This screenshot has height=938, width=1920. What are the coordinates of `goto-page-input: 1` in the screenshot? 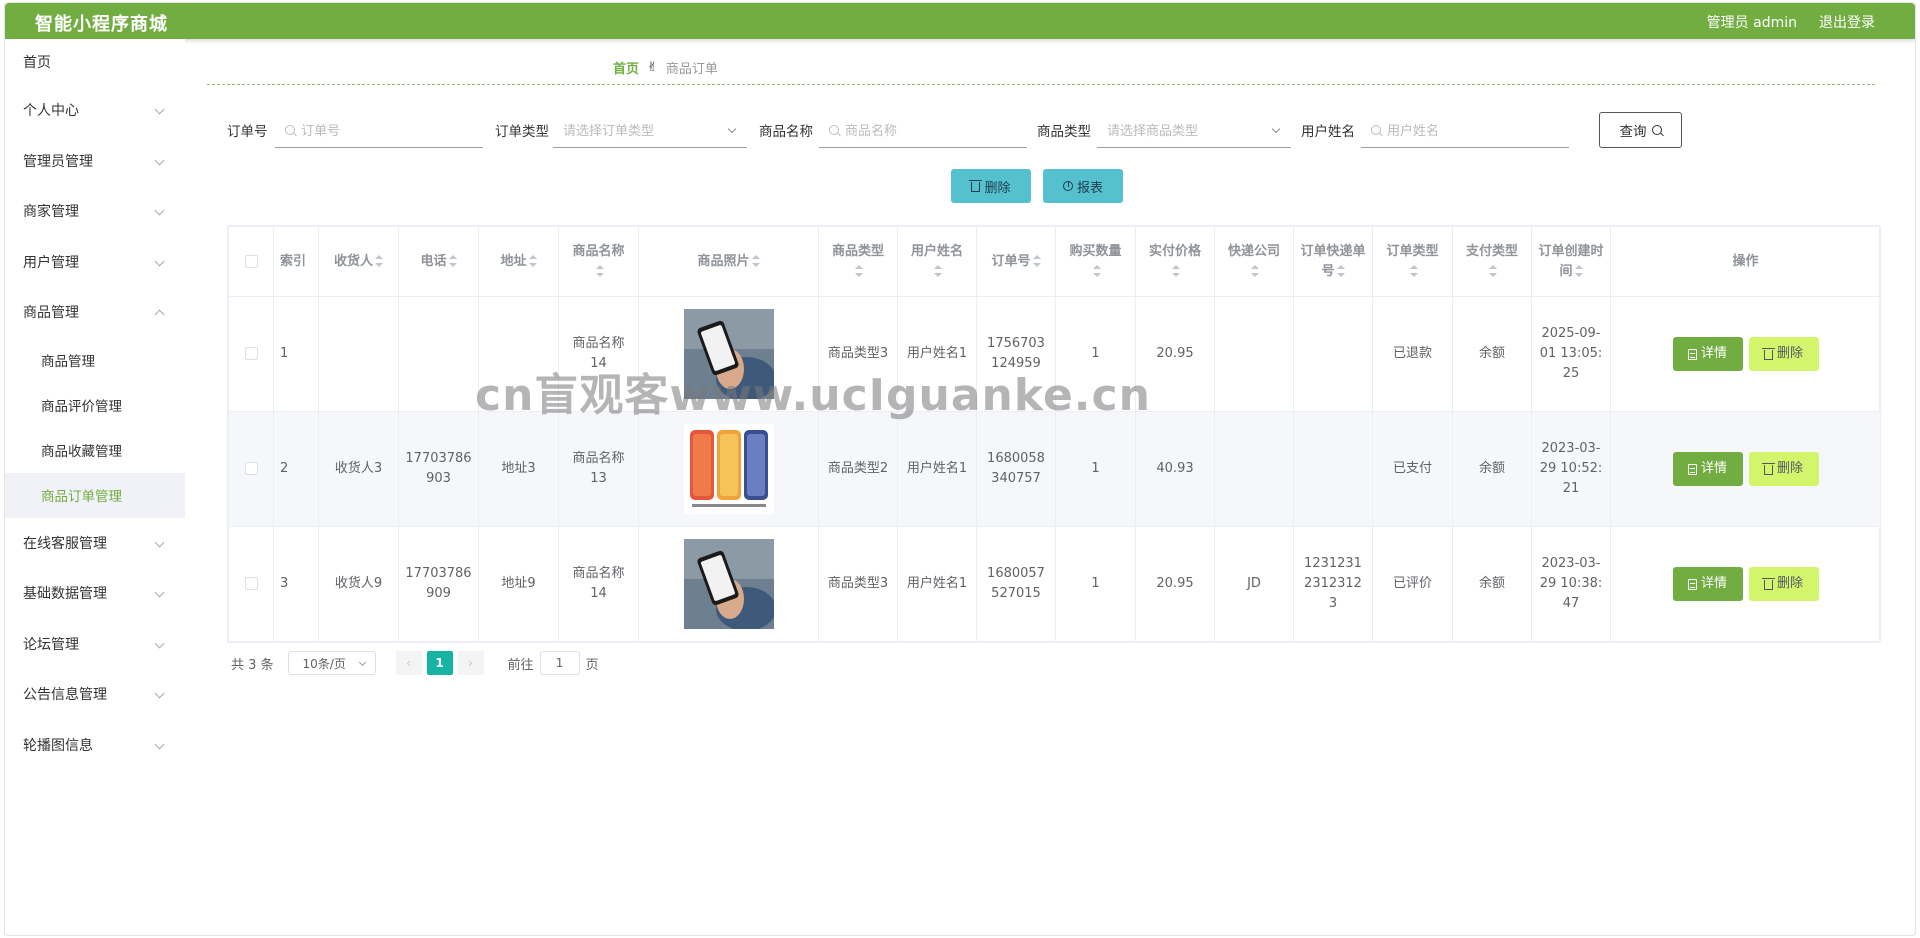 It's located at (559, 663).